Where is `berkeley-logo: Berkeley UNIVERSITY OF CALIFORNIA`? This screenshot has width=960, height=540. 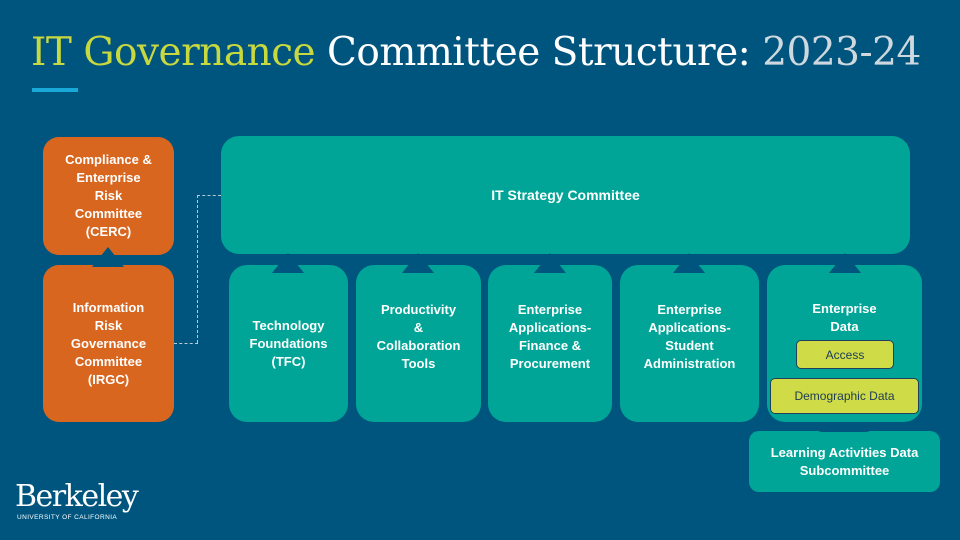 berkeley-logo: Berkeley UNIVERSITY OF CALIFORNIA is located at coordinates (77, 500).